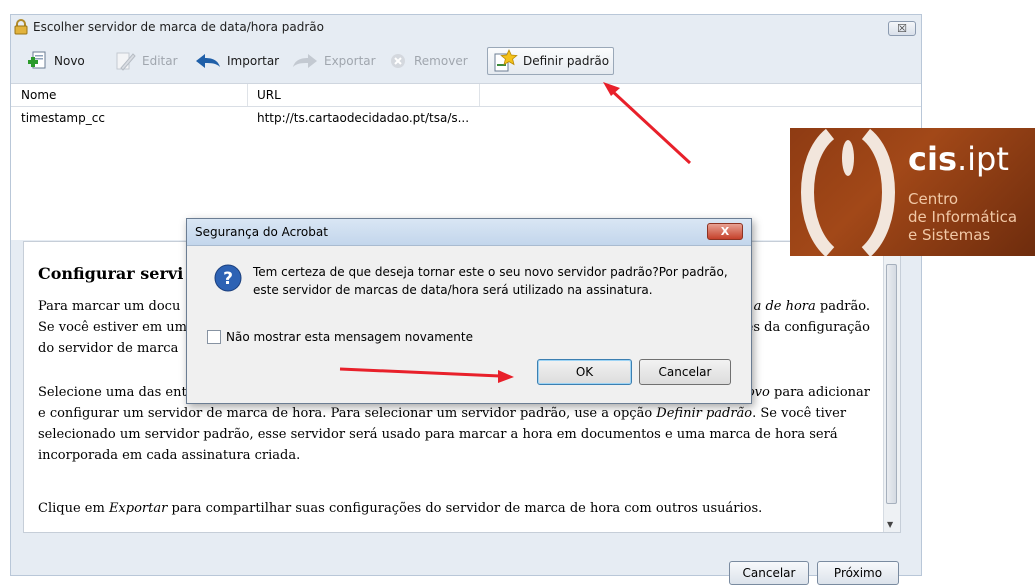 The image size is (1035, 585). What do you see at coordinates (111, 273) in the screenshot?
I see `description-heading: Configurar servi` at bounding box center [111, 273].